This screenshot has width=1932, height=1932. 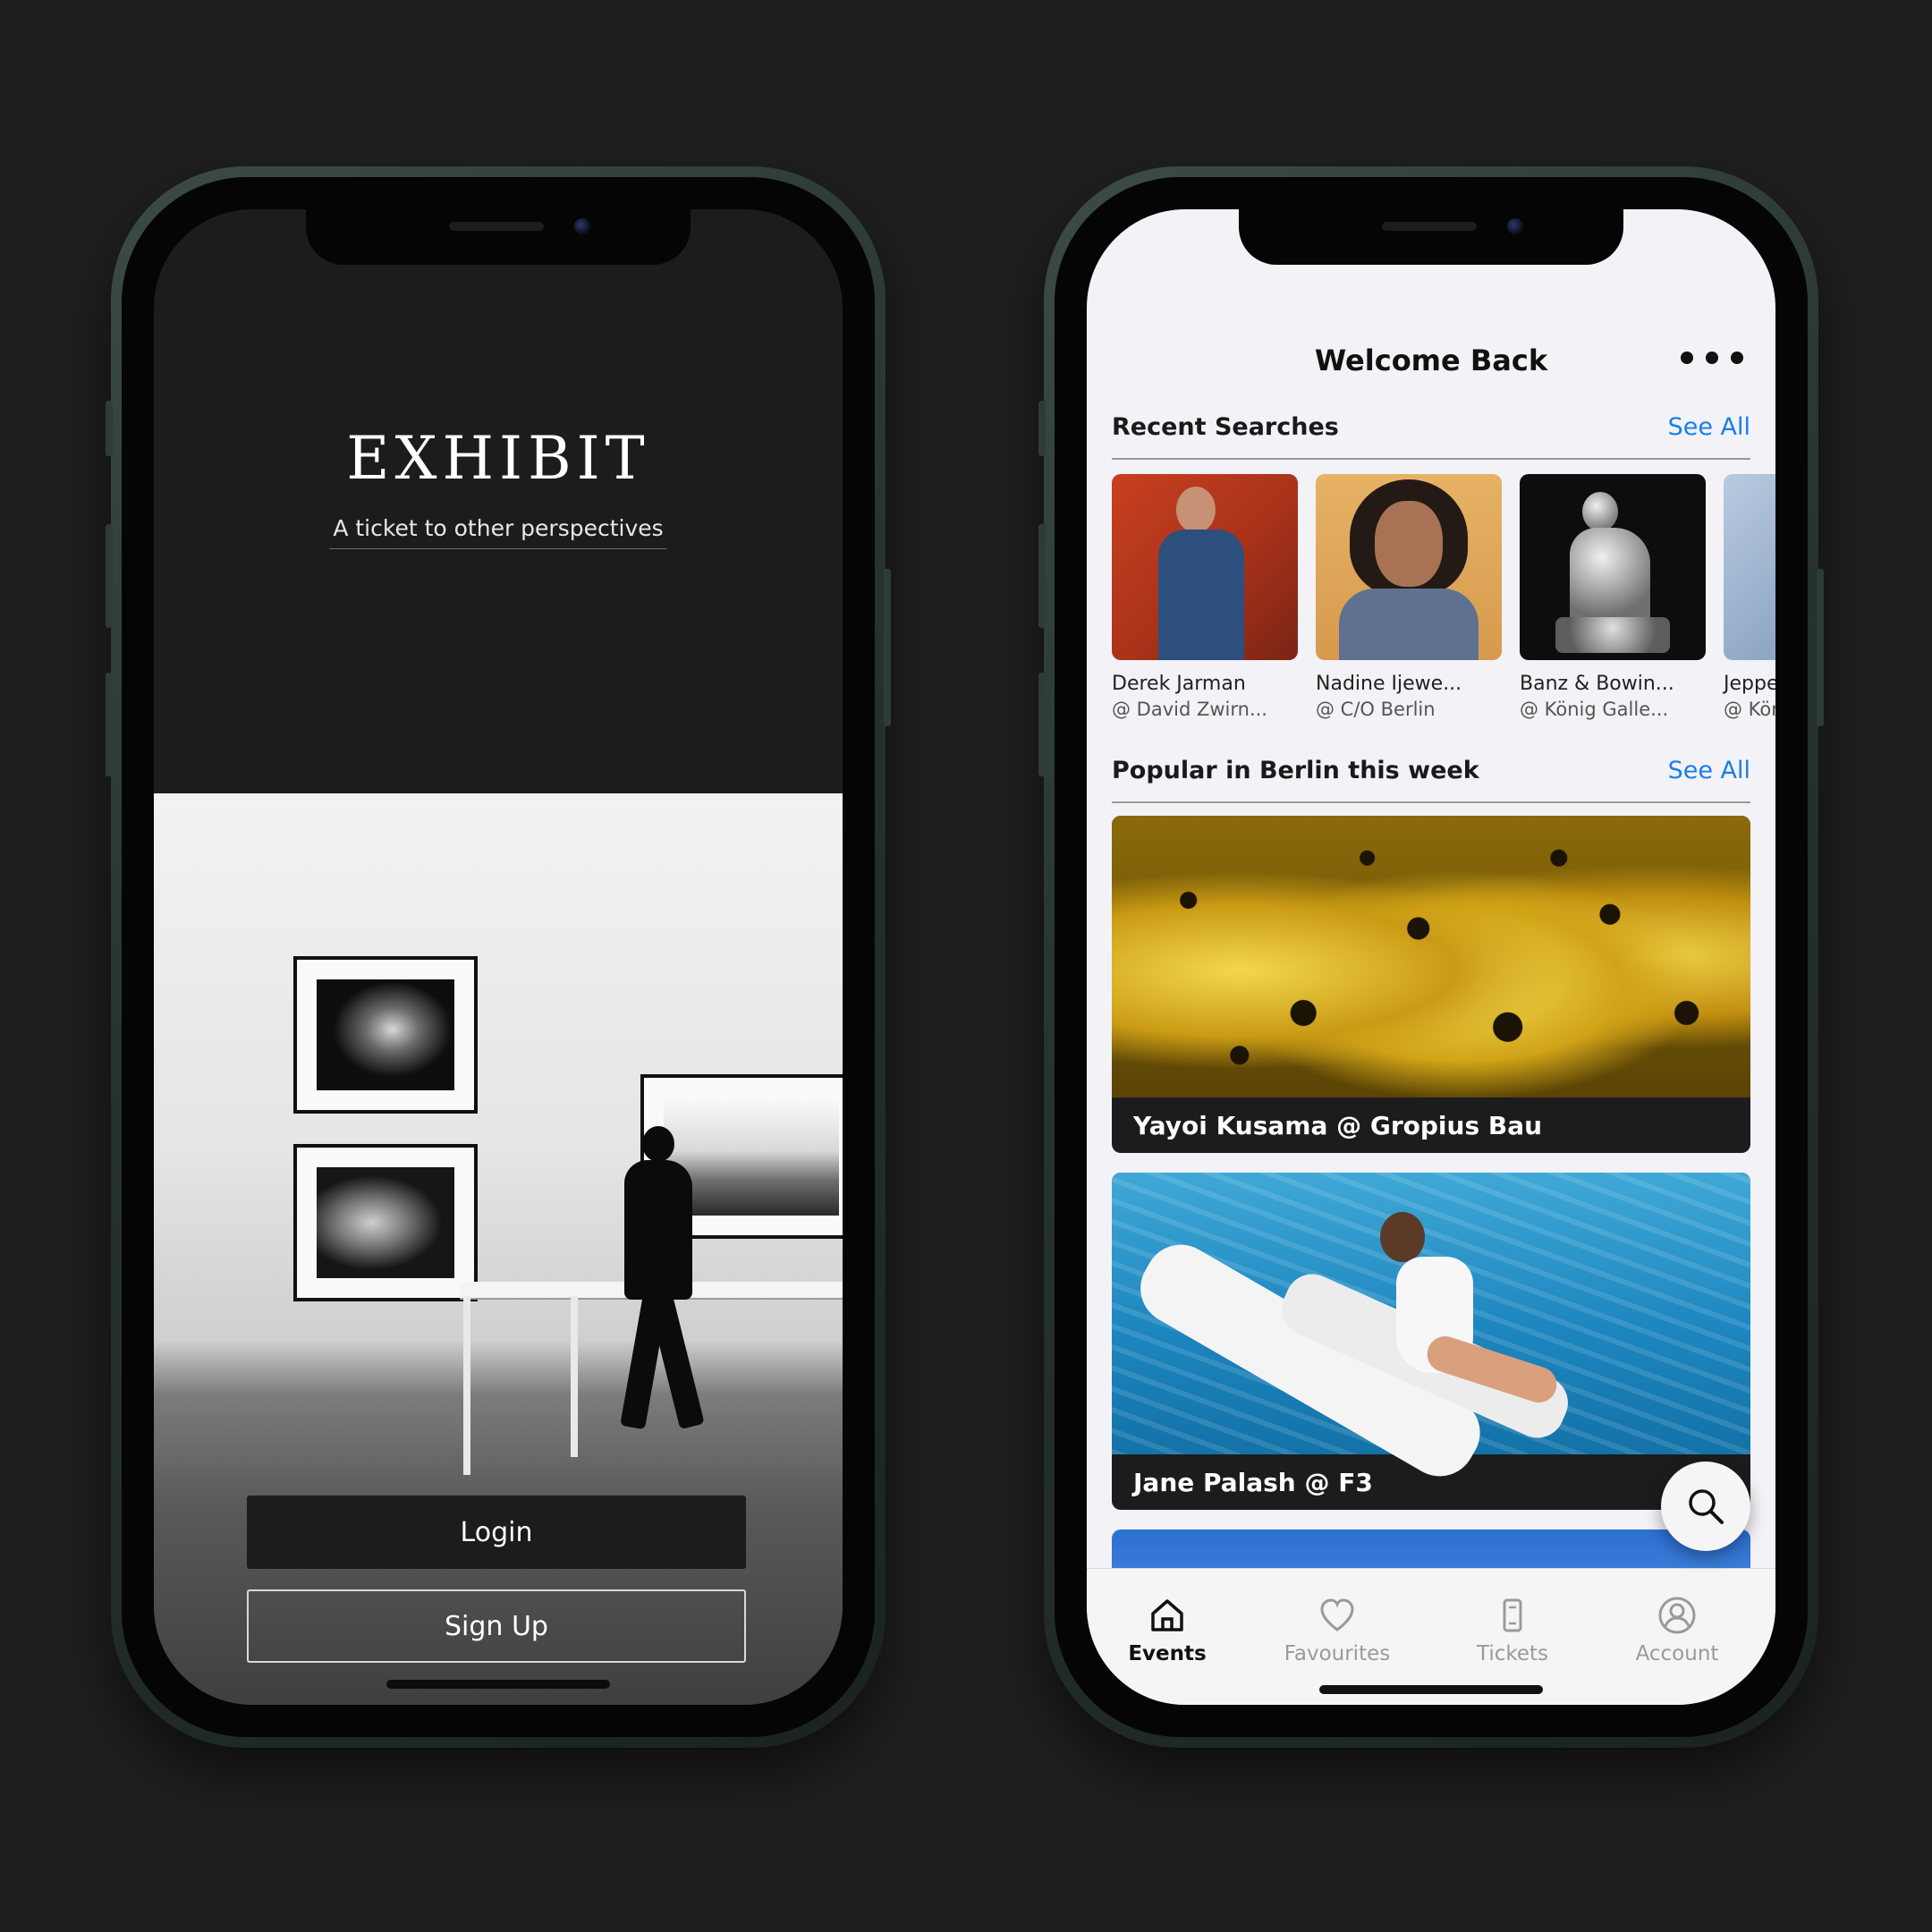 I want to click on event-image-pool, so click(x=1431, y=1331).